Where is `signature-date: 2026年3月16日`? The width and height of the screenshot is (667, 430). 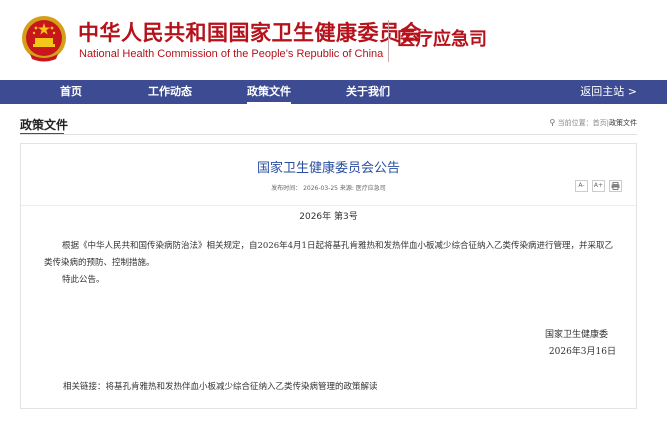
signature-date: 2026年3月16日 is located at coordinates (582, 352).